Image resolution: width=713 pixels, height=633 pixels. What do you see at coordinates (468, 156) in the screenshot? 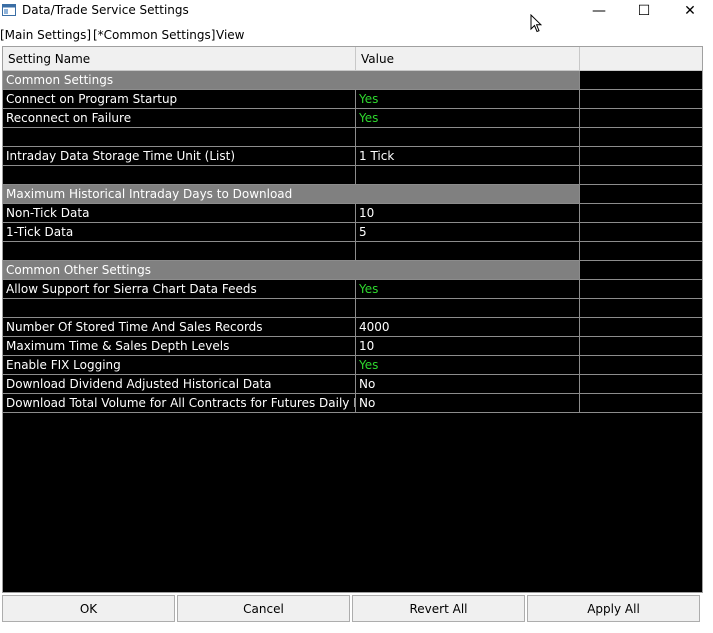
I see `setting-value: 1 Tick` at bounding box center [468, 156].